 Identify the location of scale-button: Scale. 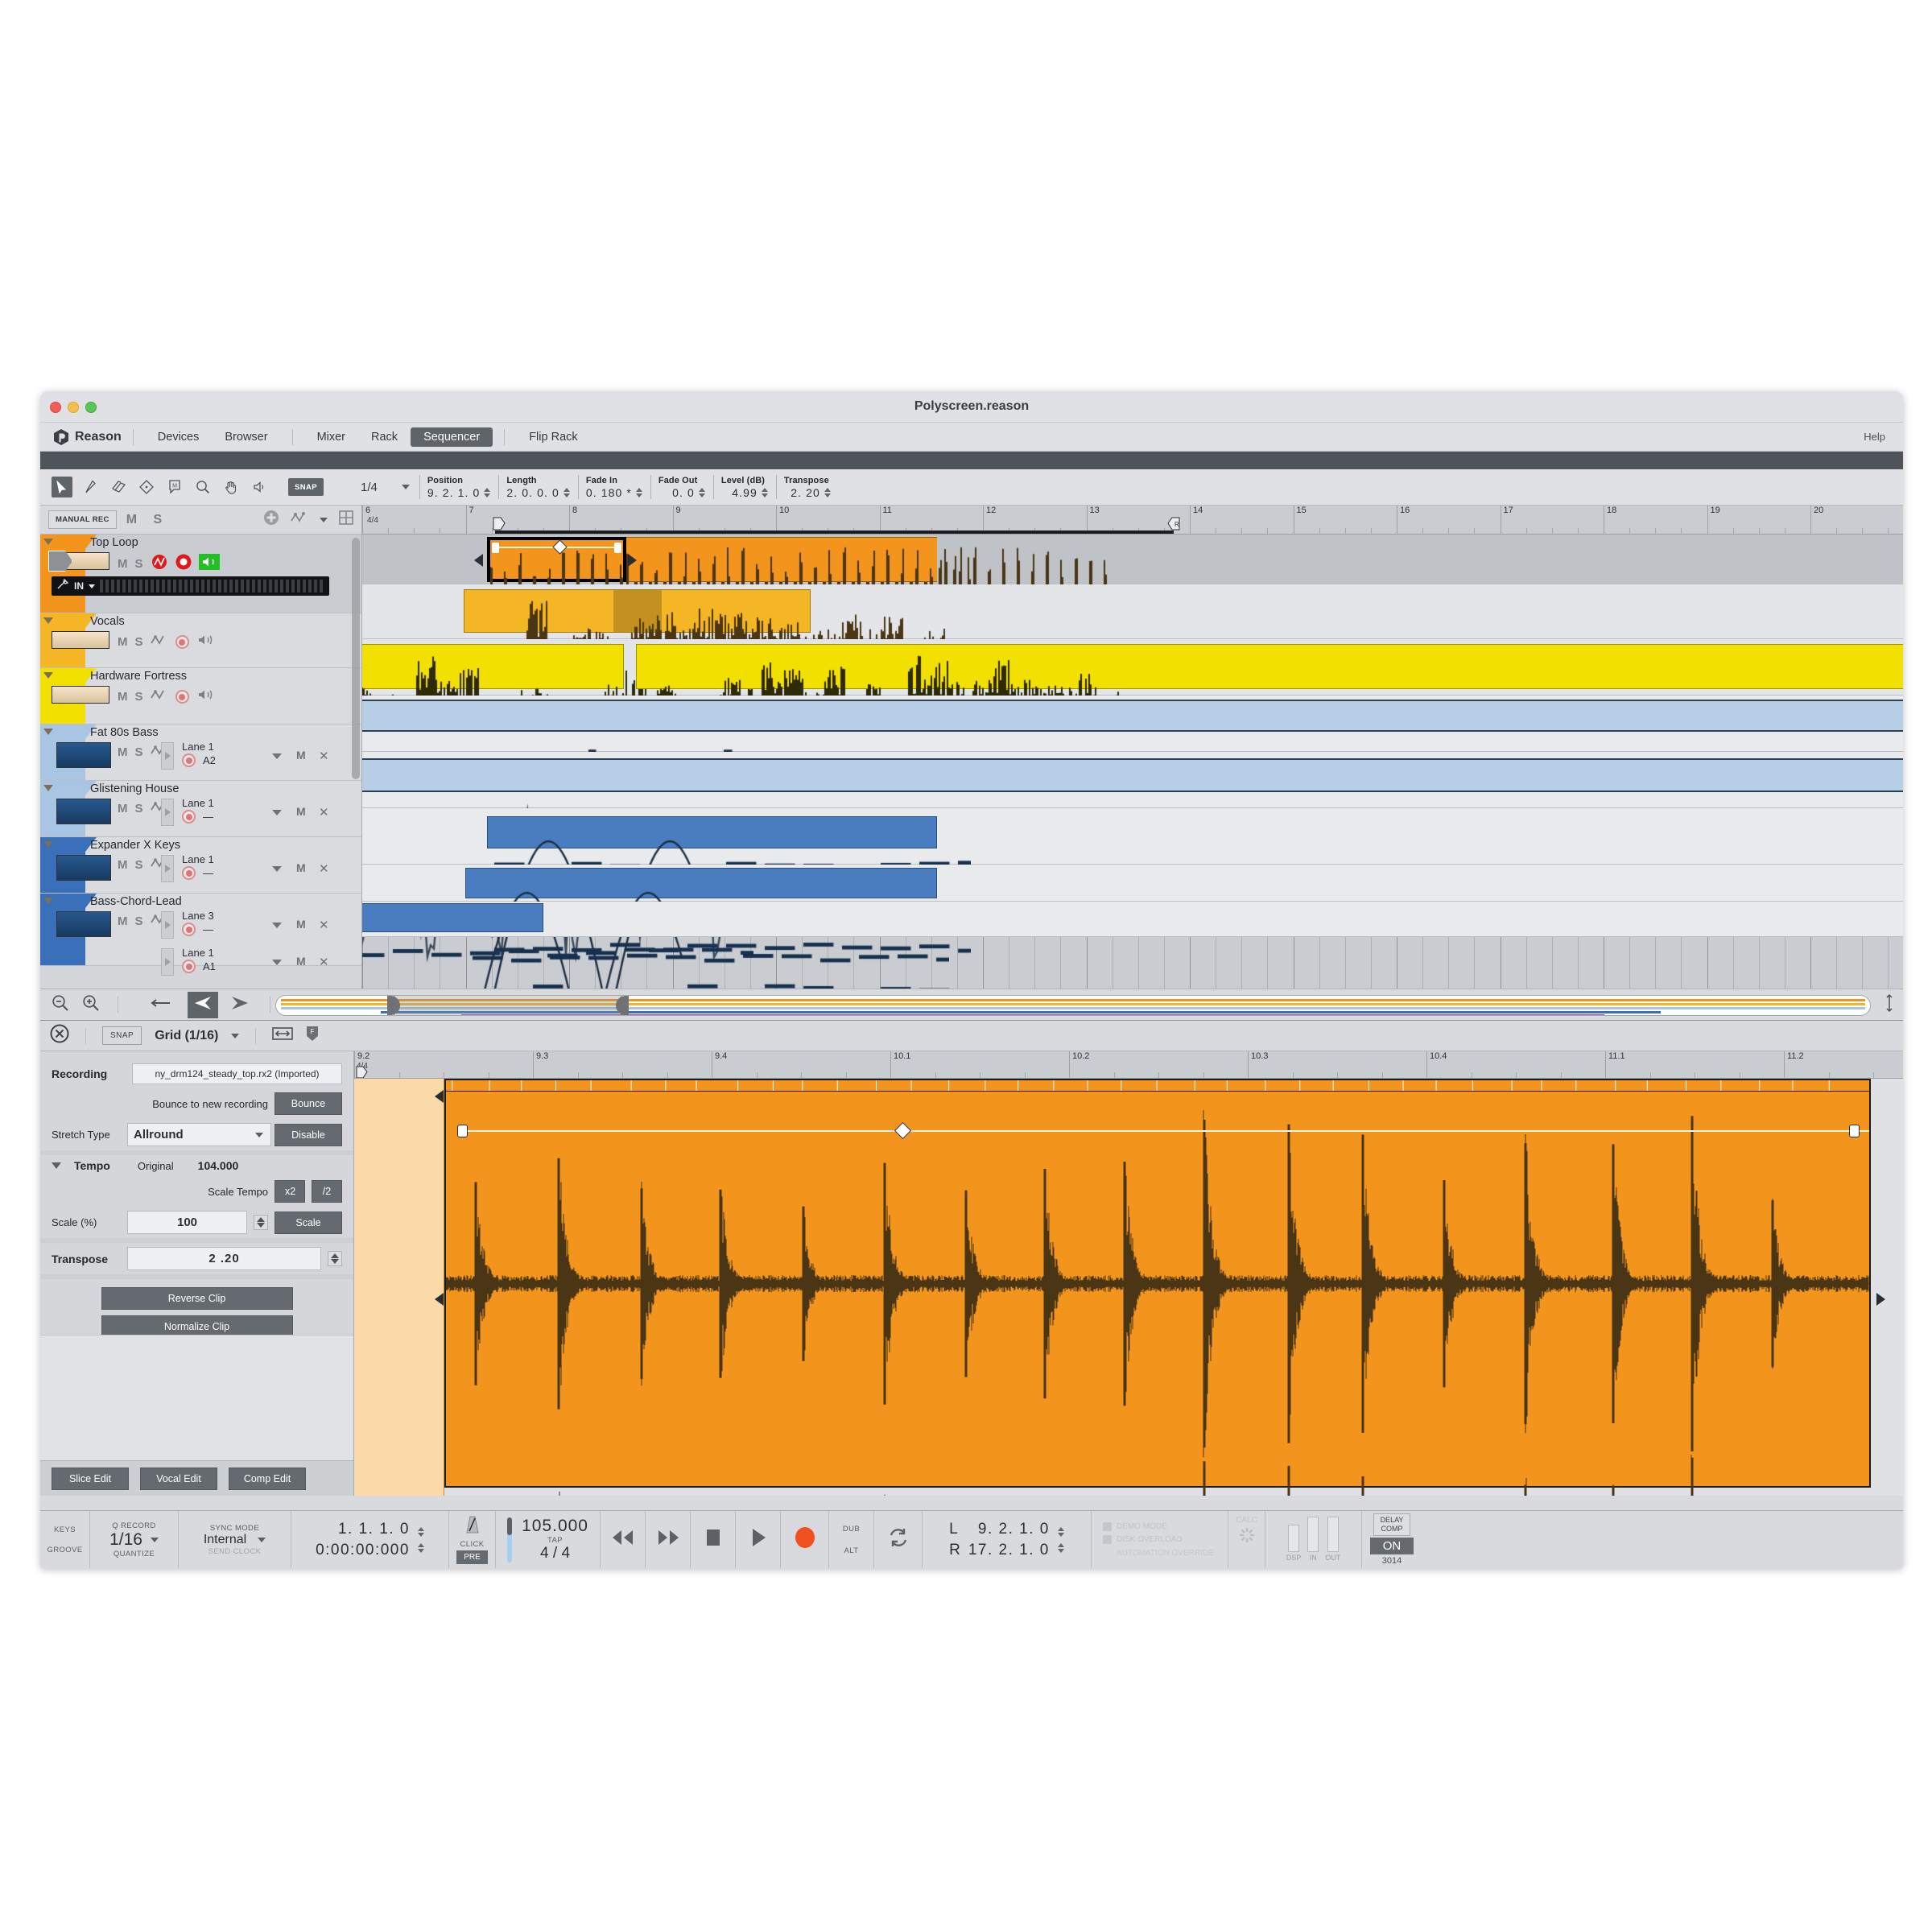
(308, 1222).